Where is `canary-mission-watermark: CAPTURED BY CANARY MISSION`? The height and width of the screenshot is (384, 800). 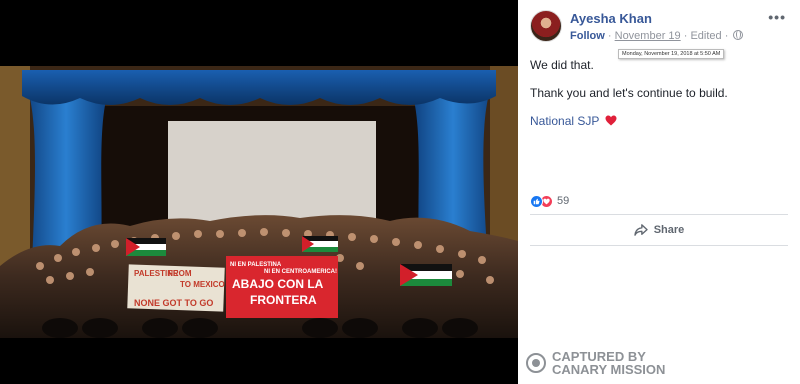
canary-mission-watermark: CAPTURED BY CANARY MISSION is located at coordinates (595, 363).